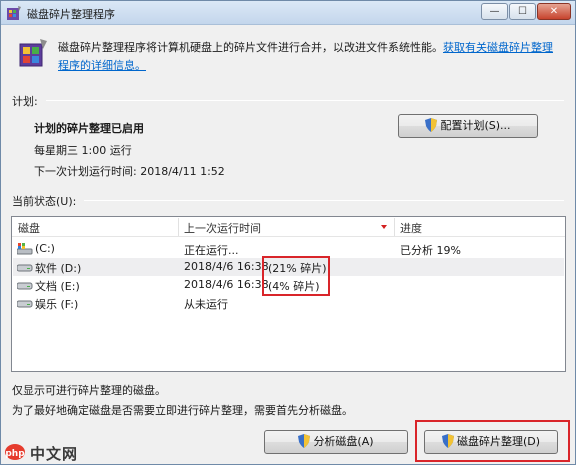 The height and width of the screenshot is (465, 576). What do you see at coordinates (288, 303) in the screenshot?
I see `disk-row-f: 娱乐 (F:) 从未运行` at bounding box center [288, 303].